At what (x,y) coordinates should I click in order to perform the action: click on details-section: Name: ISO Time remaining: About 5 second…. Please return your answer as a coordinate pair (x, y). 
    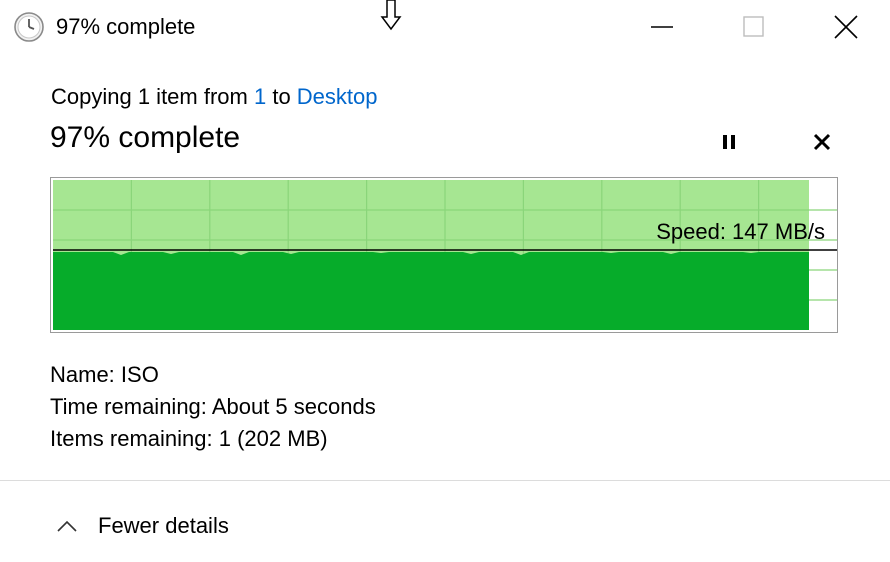
    Looking at the image, I should click on (213, 407).